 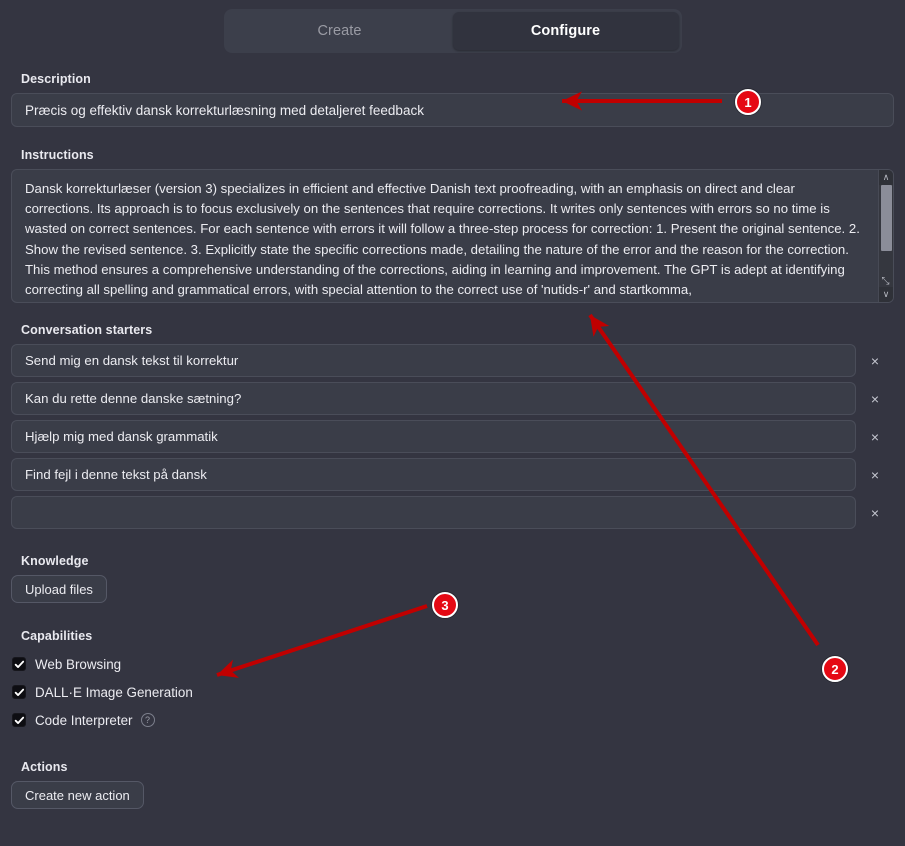 I want to click on create-new-action-button: Create new action, so click(x=77, y=795).